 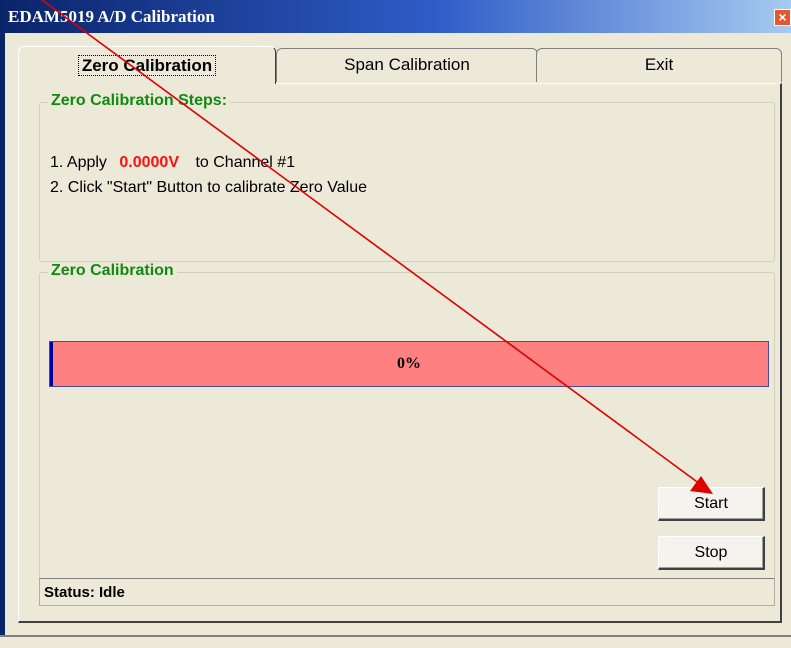 I want to click on step-1-prefix: 1. Apply, so click(x=78, y=162).